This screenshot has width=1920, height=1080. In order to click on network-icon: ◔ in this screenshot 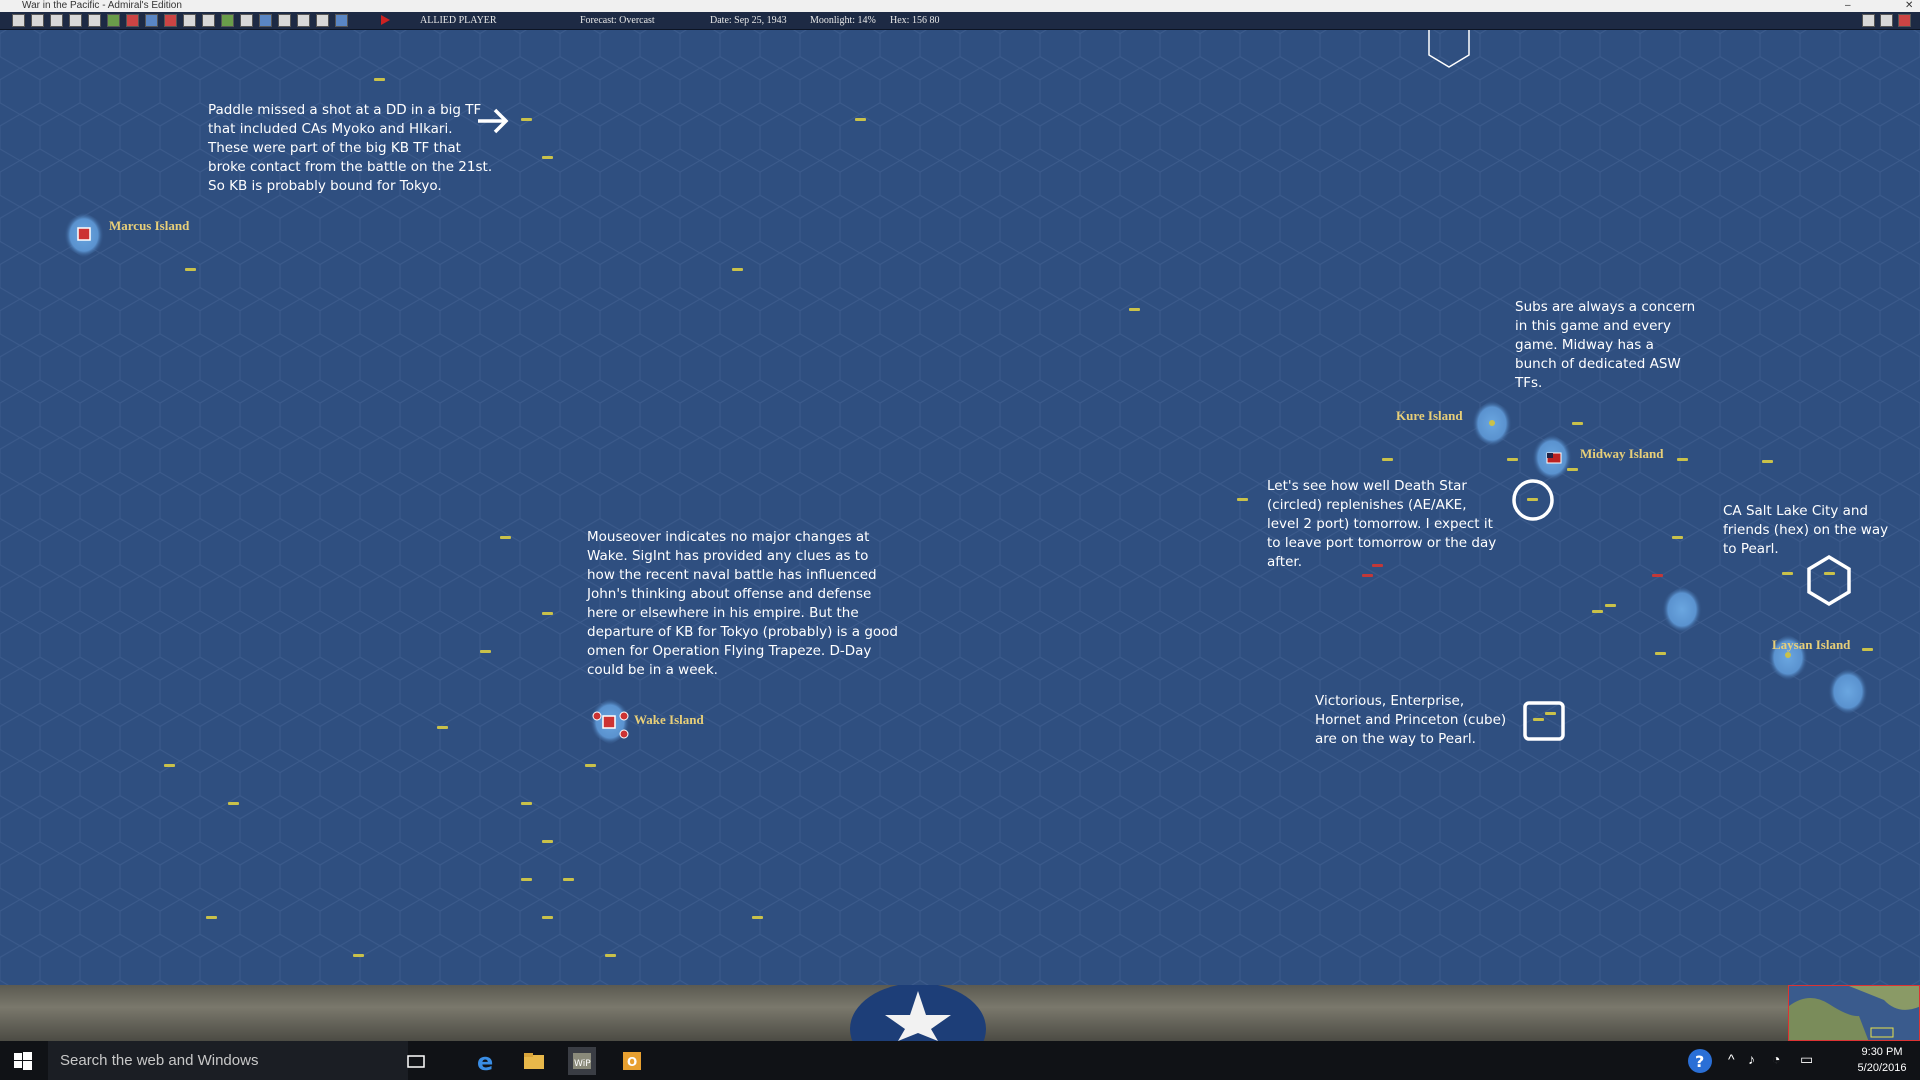, I will do `click(1776, 1059)`.